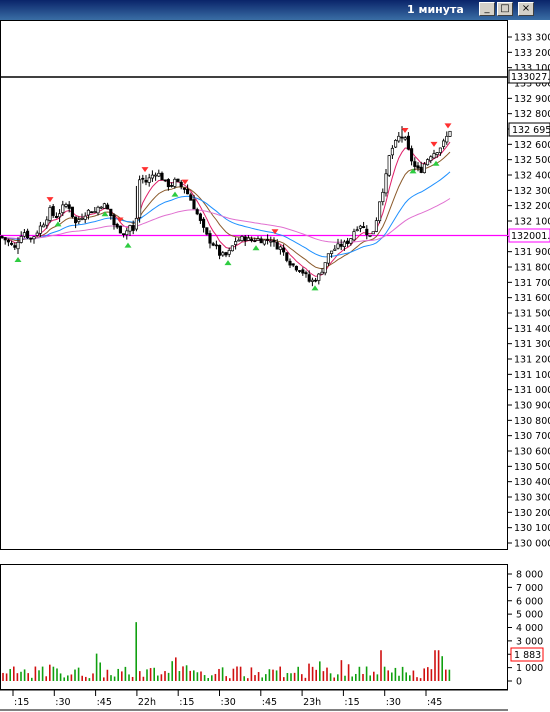 The image size is (550, 712). I want to click on price-tick-label: 132 800, so click(532, 114).